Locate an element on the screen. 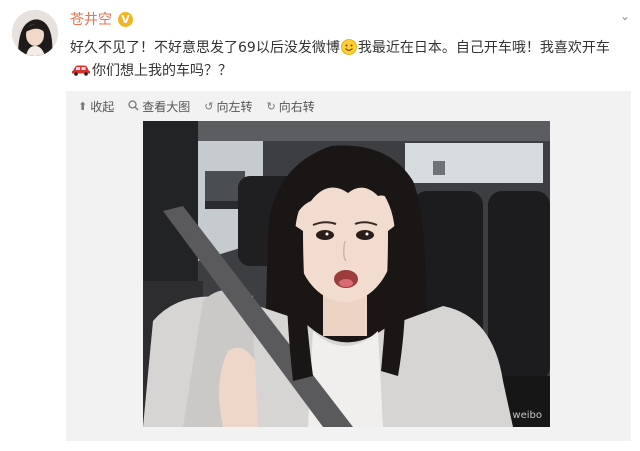 The width and height of the screenshot is (640, 451). collapse-label: 收起 is located at coordinates (102, 106).